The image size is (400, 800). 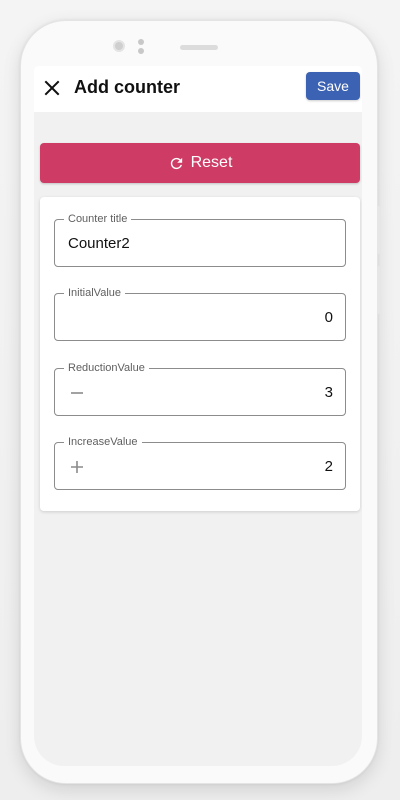 I want to click on initial-value-input: 0, so click(x=329, y=318).